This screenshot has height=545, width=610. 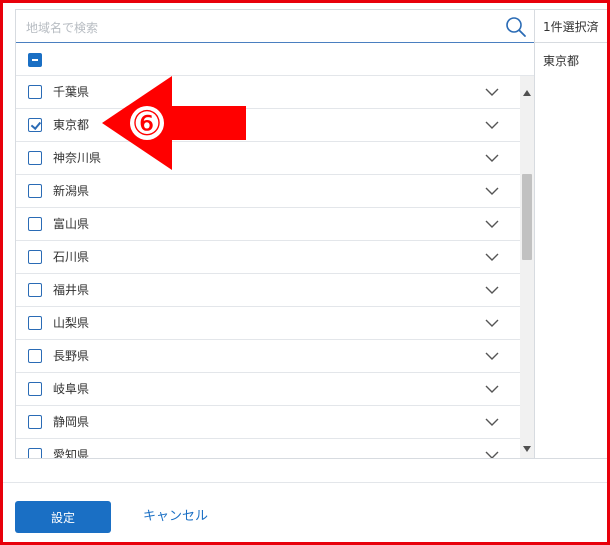 What do you see at coordinates (71, 389) in the screenshot?
I see `region-label: 岐阜県` at bounding box center [71, 389].